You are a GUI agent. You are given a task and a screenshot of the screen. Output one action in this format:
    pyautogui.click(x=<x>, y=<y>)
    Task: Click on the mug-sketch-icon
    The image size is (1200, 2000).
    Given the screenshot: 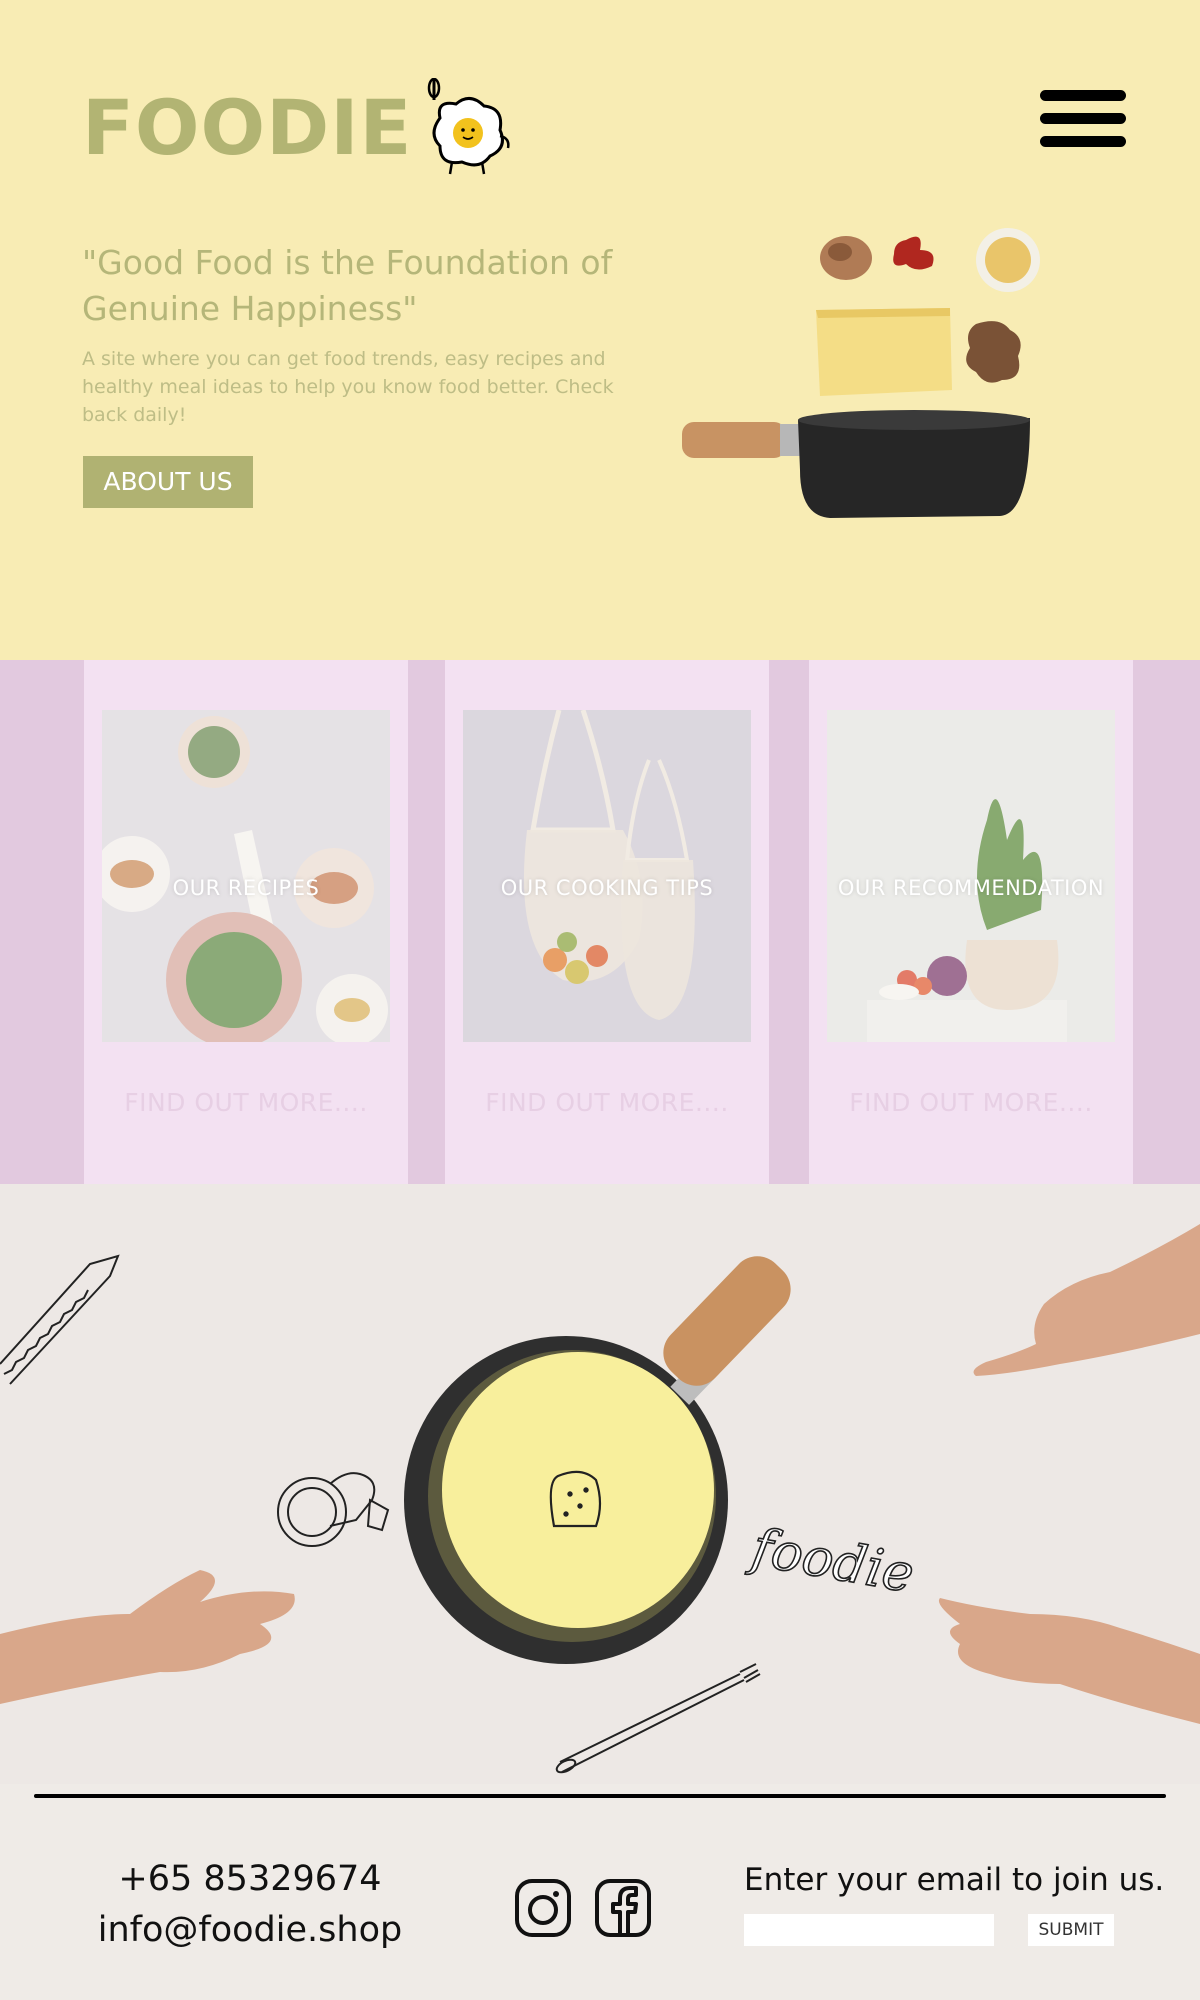 What is the action you would take?
    pyautogui.click(x=333, y=1509)
    